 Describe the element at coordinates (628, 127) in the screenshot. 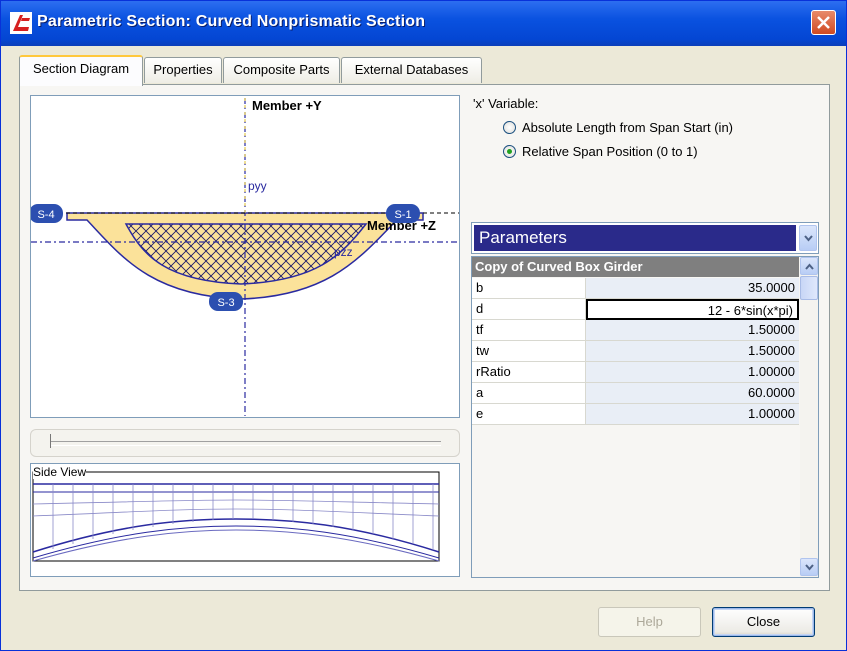

I see `radio-absolute-length-label: Absolute Length from Span Start (in)` at that location.